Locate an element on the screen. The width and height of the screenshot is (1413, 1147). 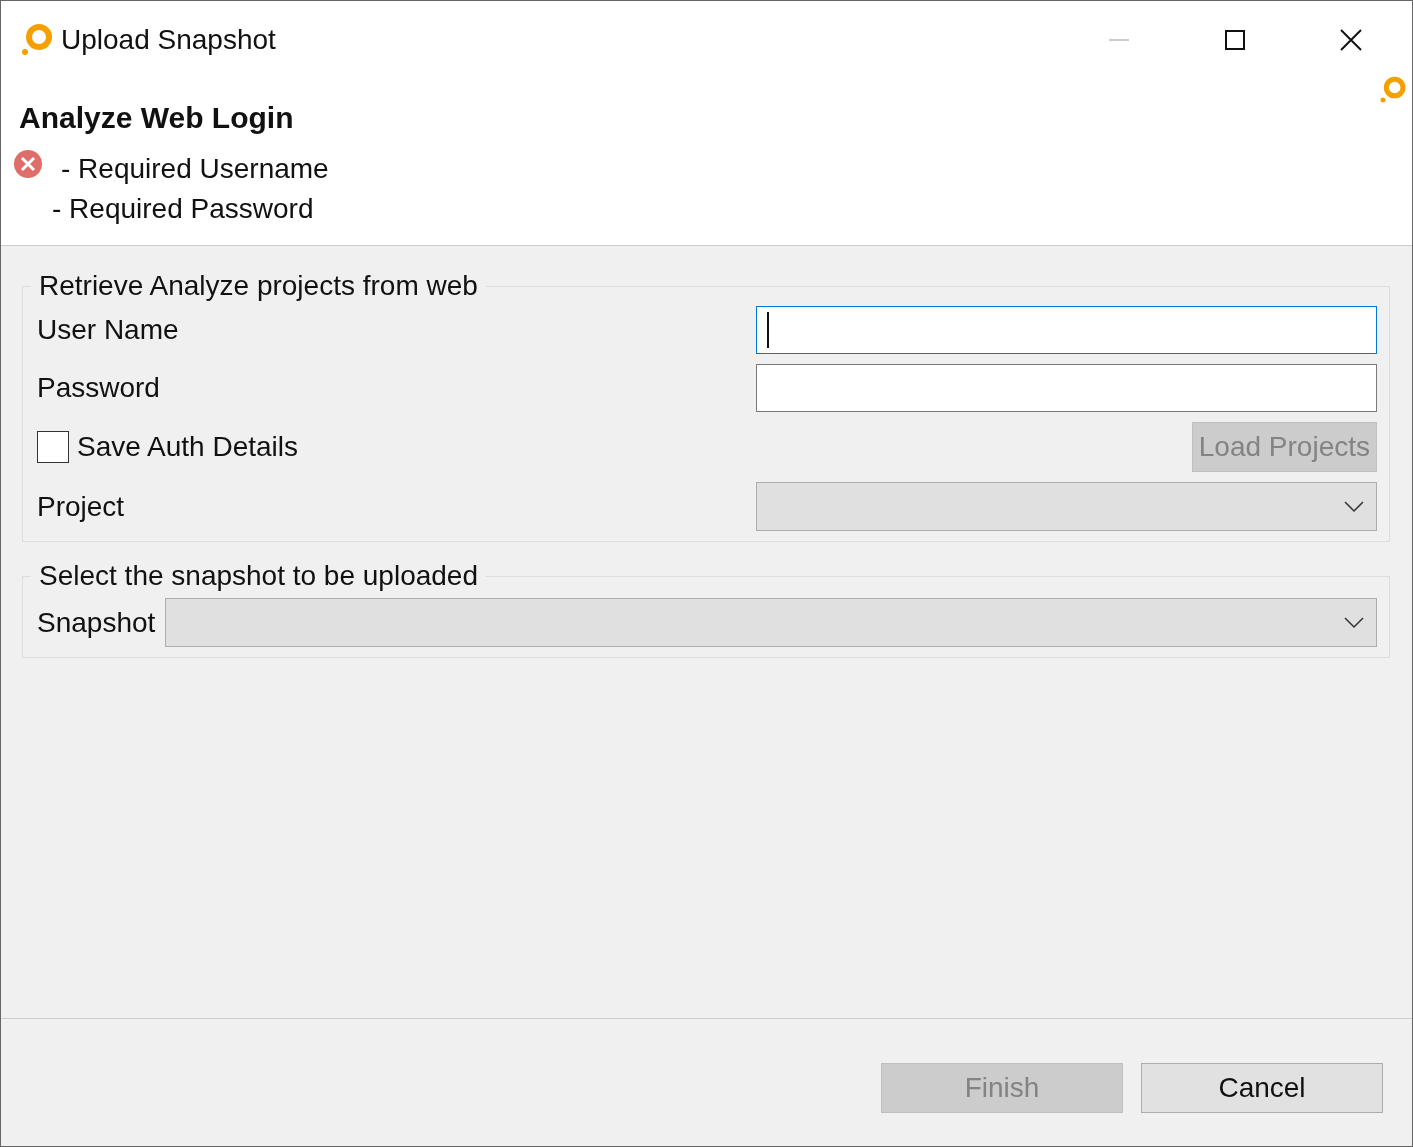
checkbox is located at coordinates (53, 447).